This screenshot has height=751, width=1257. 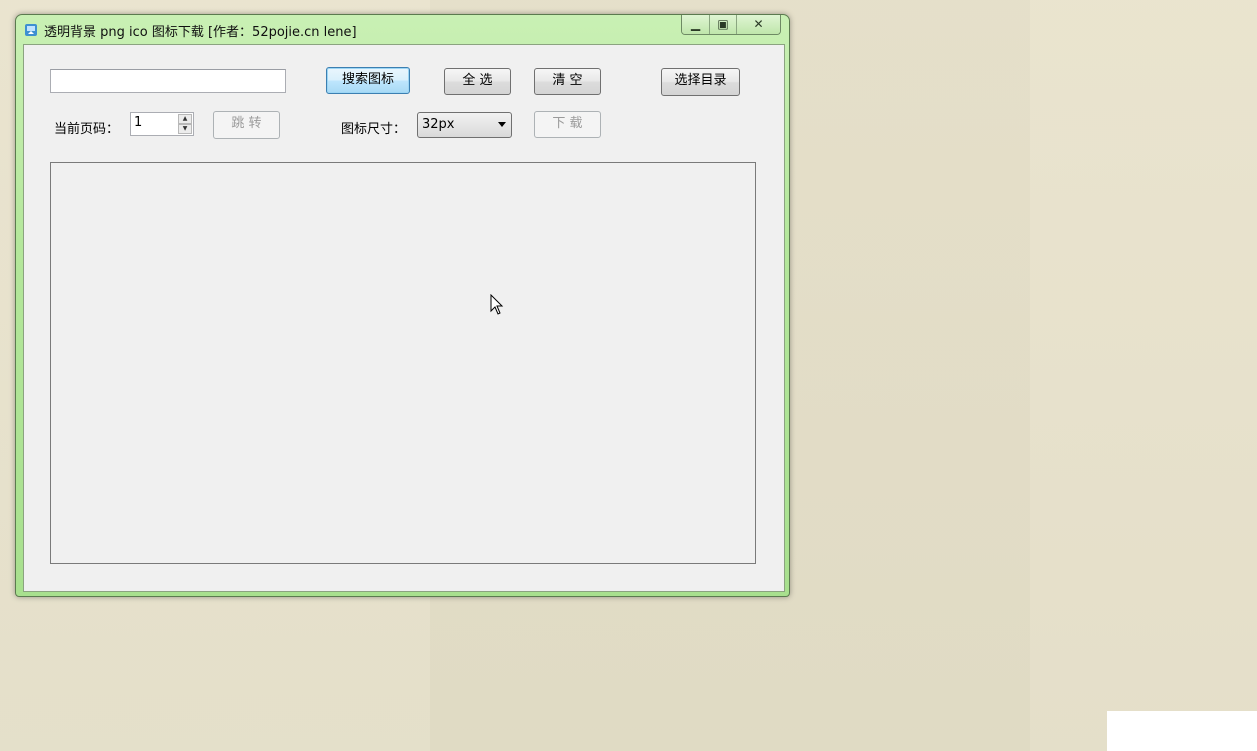 What do you see at coordinates (567, 124) in the screenshot?
I see `download-button: 下 载` at bounding box center [567, 124].